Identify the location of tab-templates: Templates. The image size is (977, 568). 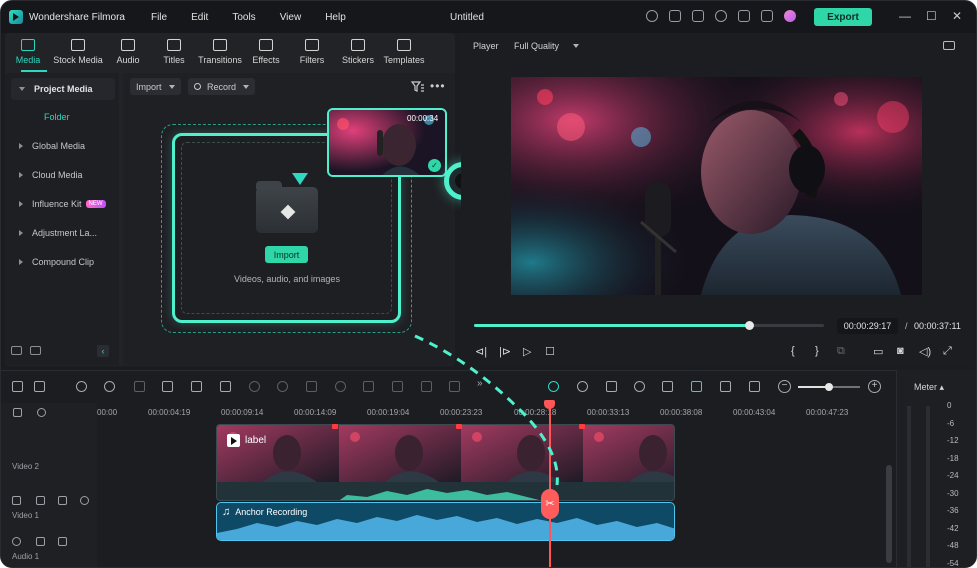
(404, 52).